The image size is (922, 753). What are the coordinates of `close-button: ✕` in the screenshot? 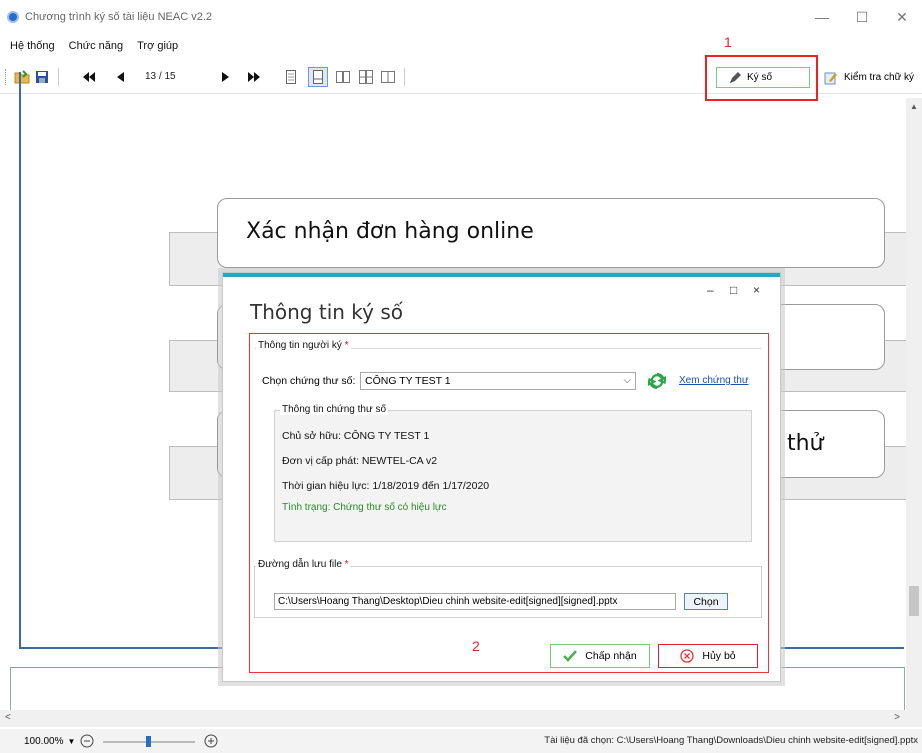 It's located at (902, 17).